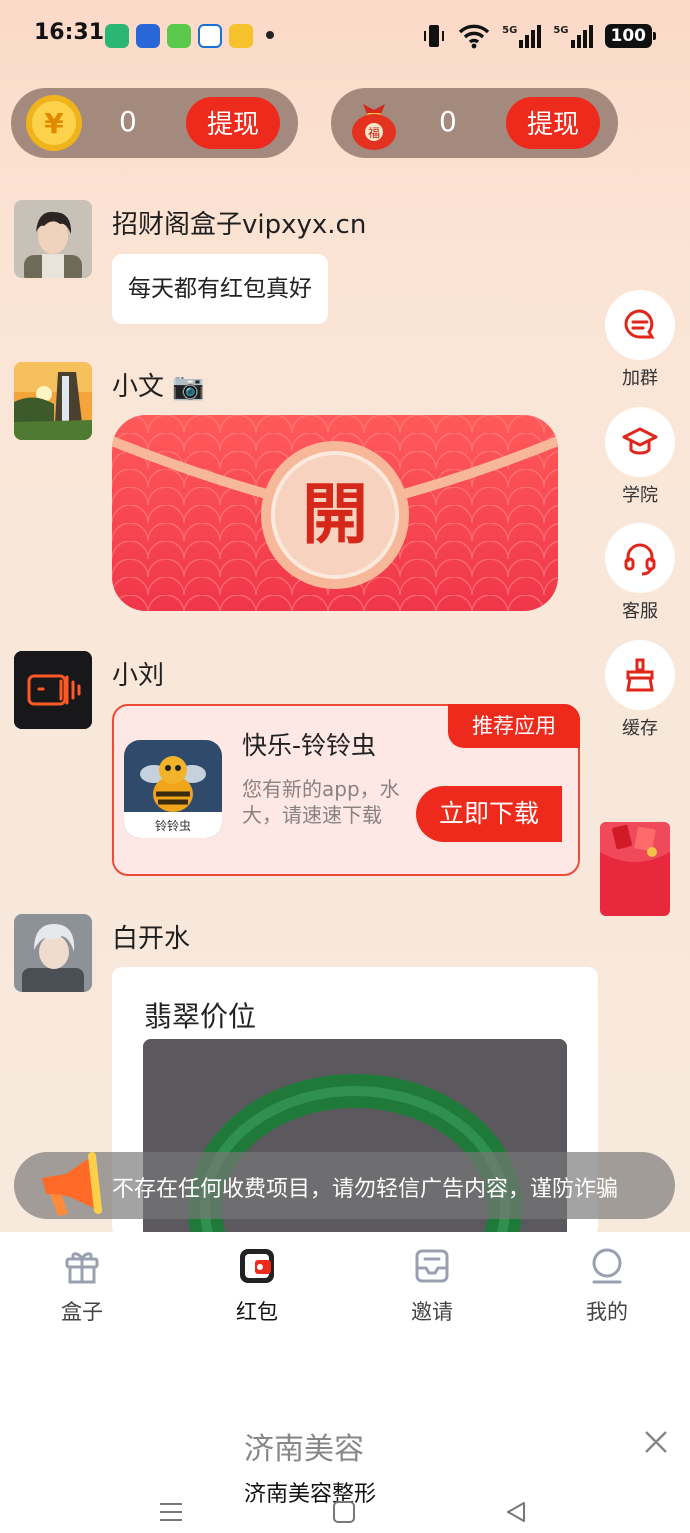 Image resolution: width=690 pixels, height=1533 pixels. I want to click on nav-tab-label: 我的, so click(607, 1312).